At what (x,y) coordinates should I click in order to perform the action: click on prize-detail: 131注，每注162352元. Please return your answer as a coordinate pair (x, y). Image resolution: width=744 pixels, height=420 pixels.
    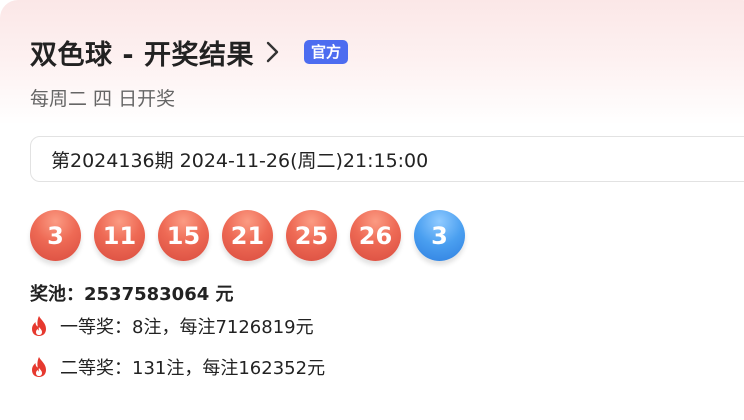
    Looking at the image, I should click on (229, 368).